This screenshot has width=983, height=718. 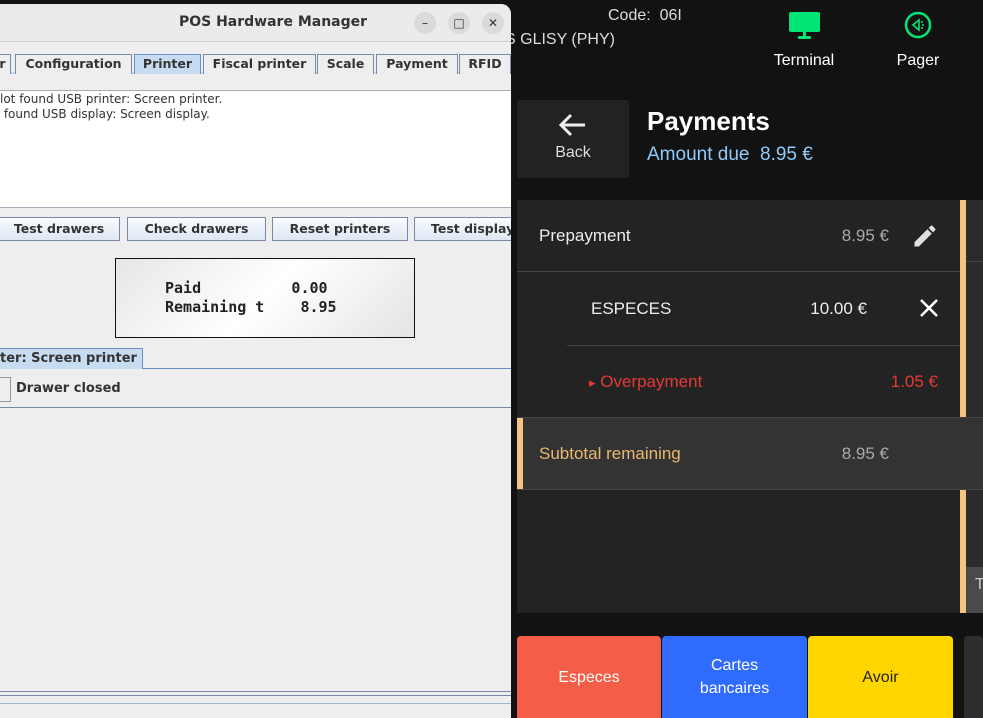 What do you see at coordinates (493, 23) in the screenshot?
I see `close-button: ✕` at bounding box center [493, 23].